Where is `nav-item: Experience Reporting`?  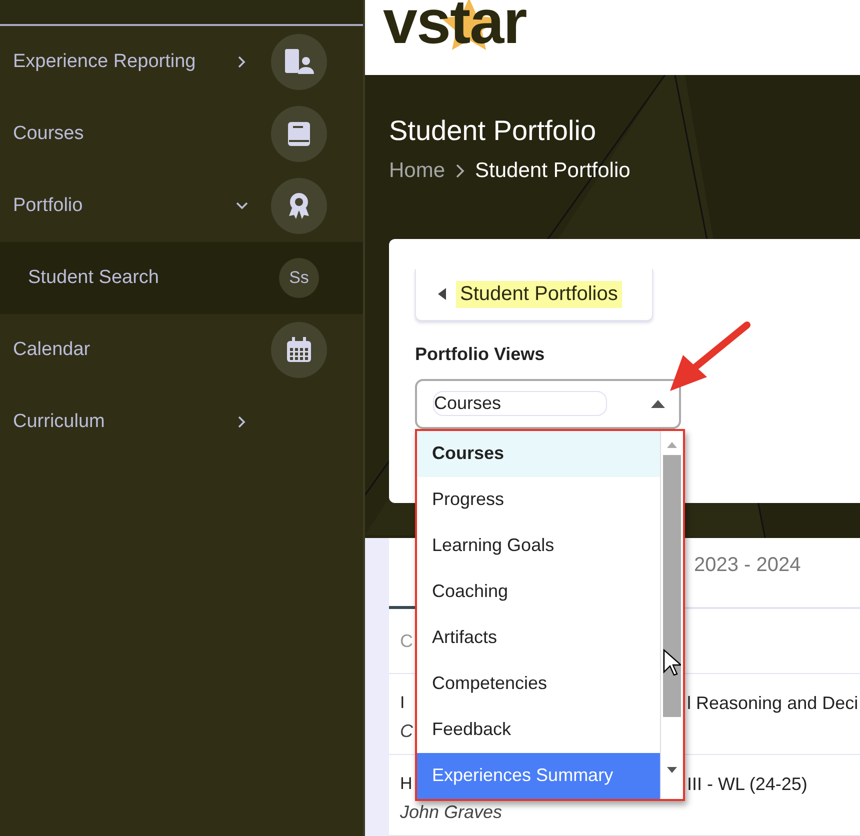
nav-item: Experience Reporting is located at coordinates (124, 62).